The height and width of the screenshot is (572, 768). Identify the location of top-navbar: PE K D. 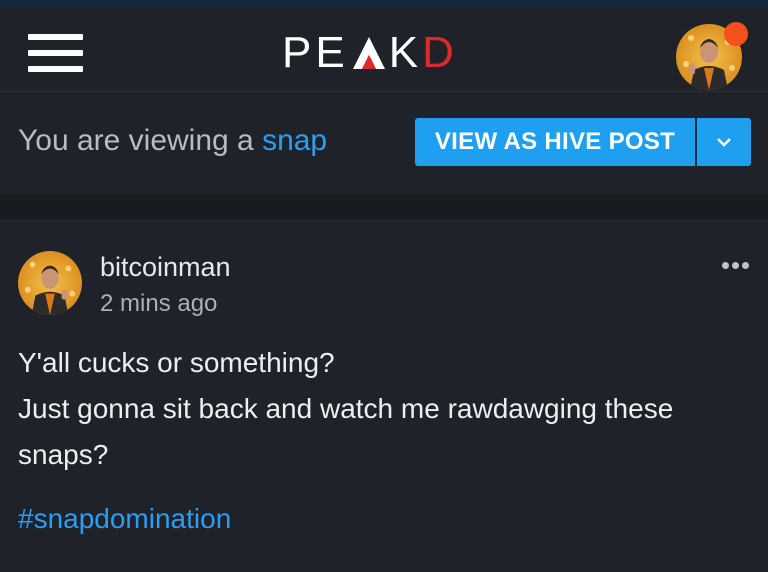
(384, 50).